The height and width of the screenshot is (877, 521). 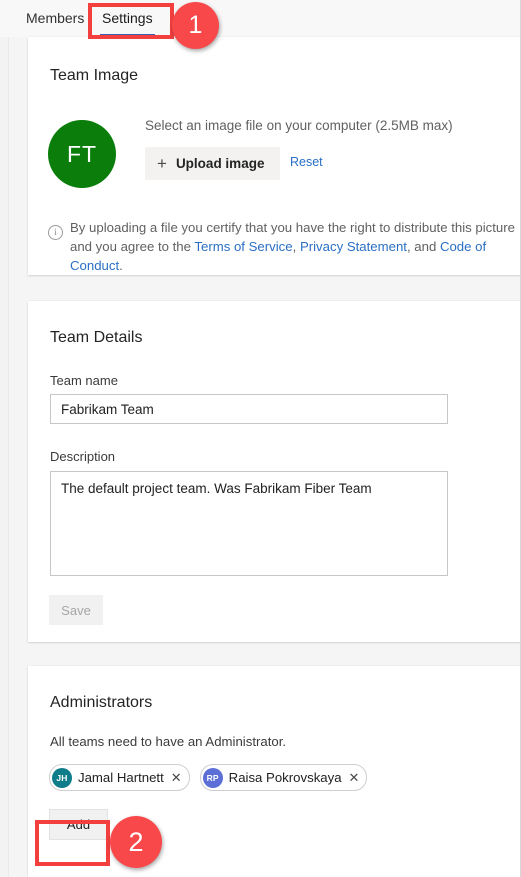 I want to click on tab-members: Members, so click(x=55, y=18).